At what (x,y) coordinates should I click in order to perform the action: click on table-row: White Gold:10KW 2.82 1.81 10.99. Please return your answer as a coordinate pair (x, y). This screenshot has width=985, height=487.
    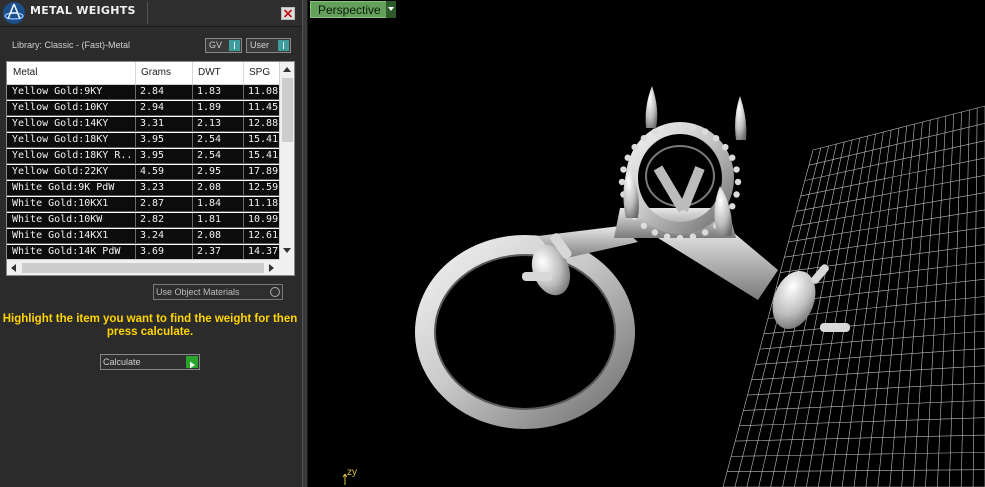
    Looking at the image, I should click on (143, 220).